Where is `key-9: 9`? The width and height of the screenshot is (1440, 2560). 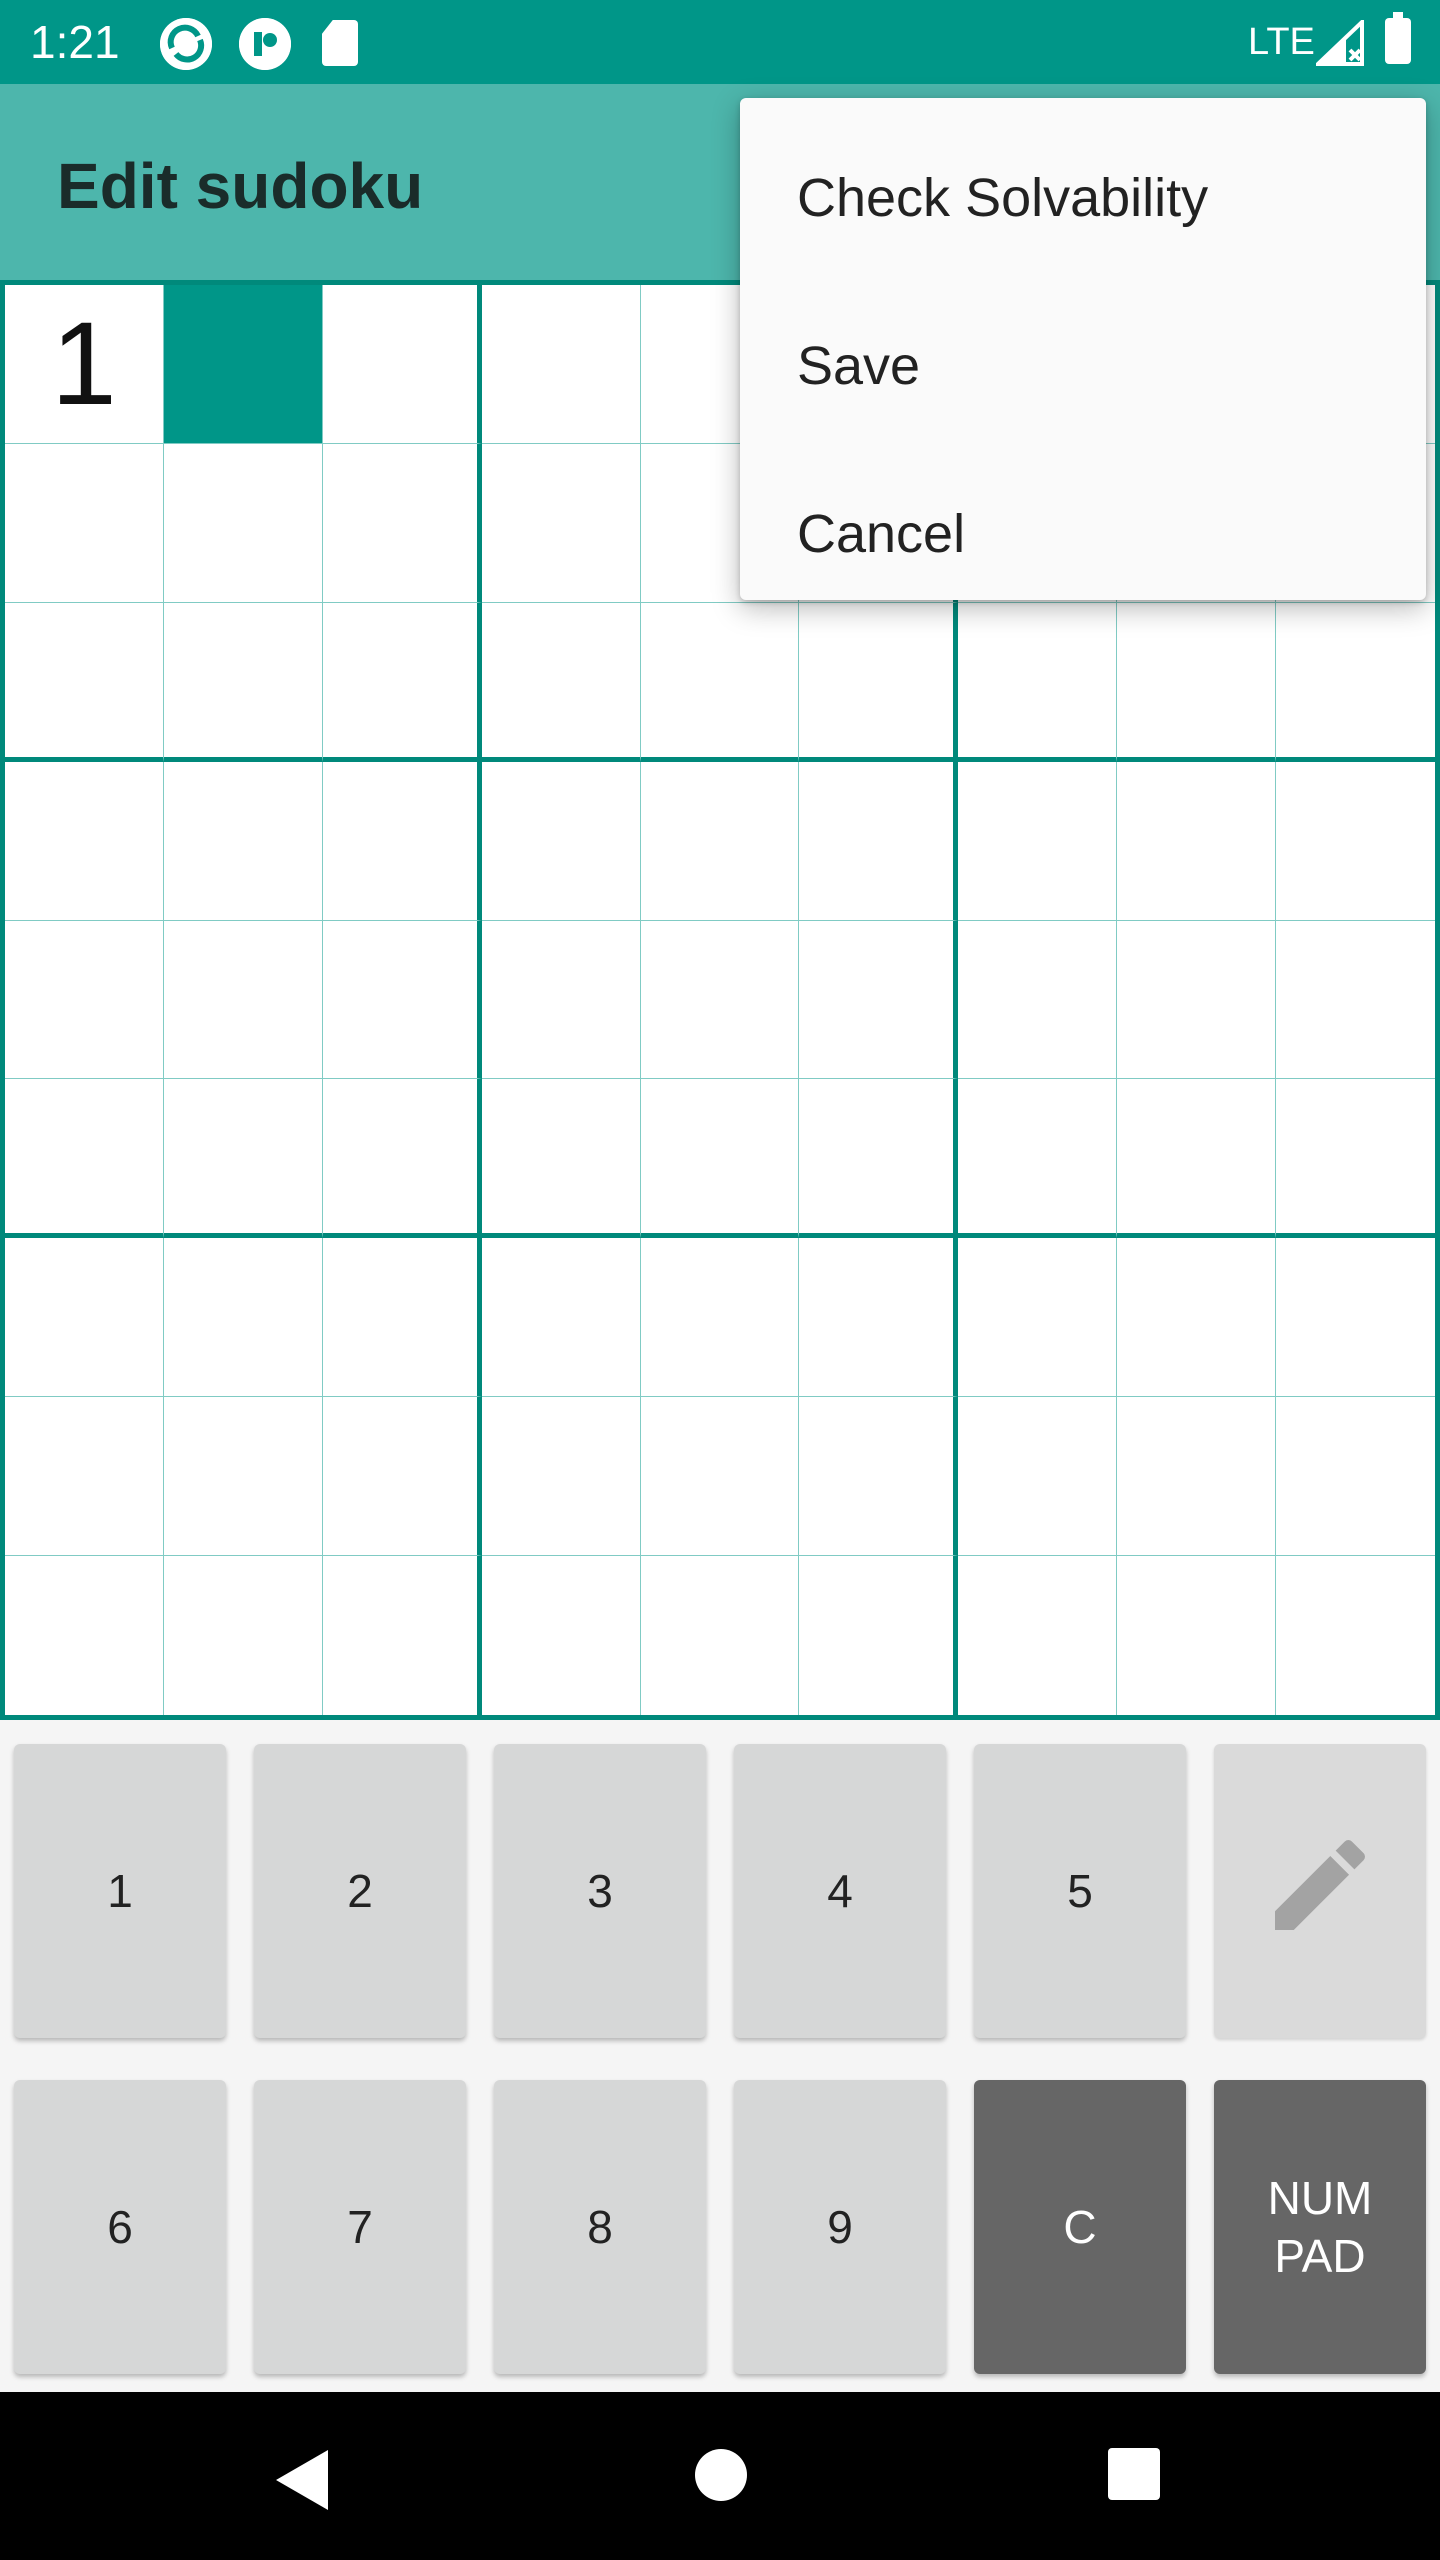 key-9: 9 is located at coordinates (840, 2227).